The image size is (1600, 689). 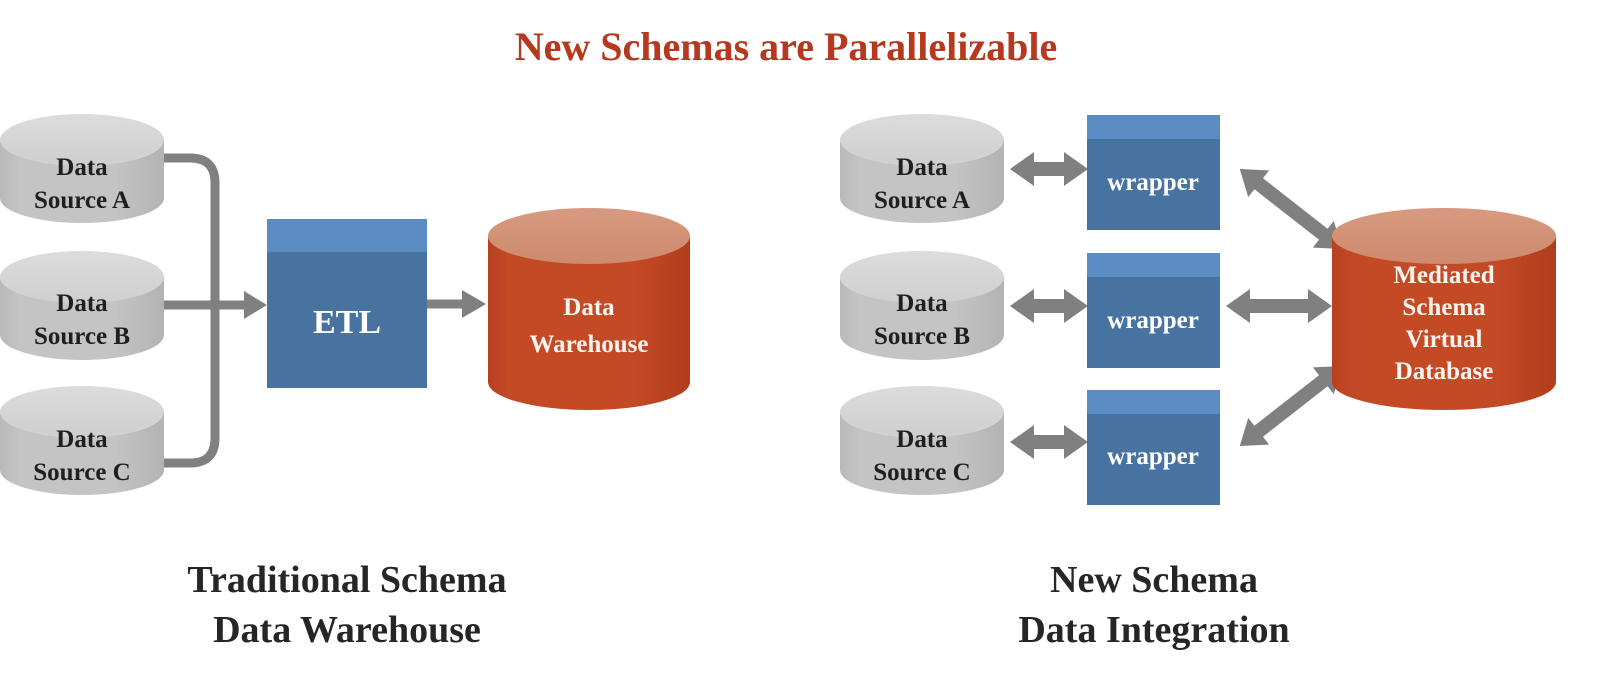 What do you see at coordinates (347, 322) in the screenshot?
I see `etl-box-label: ETL` at bounding box center [347, 322].